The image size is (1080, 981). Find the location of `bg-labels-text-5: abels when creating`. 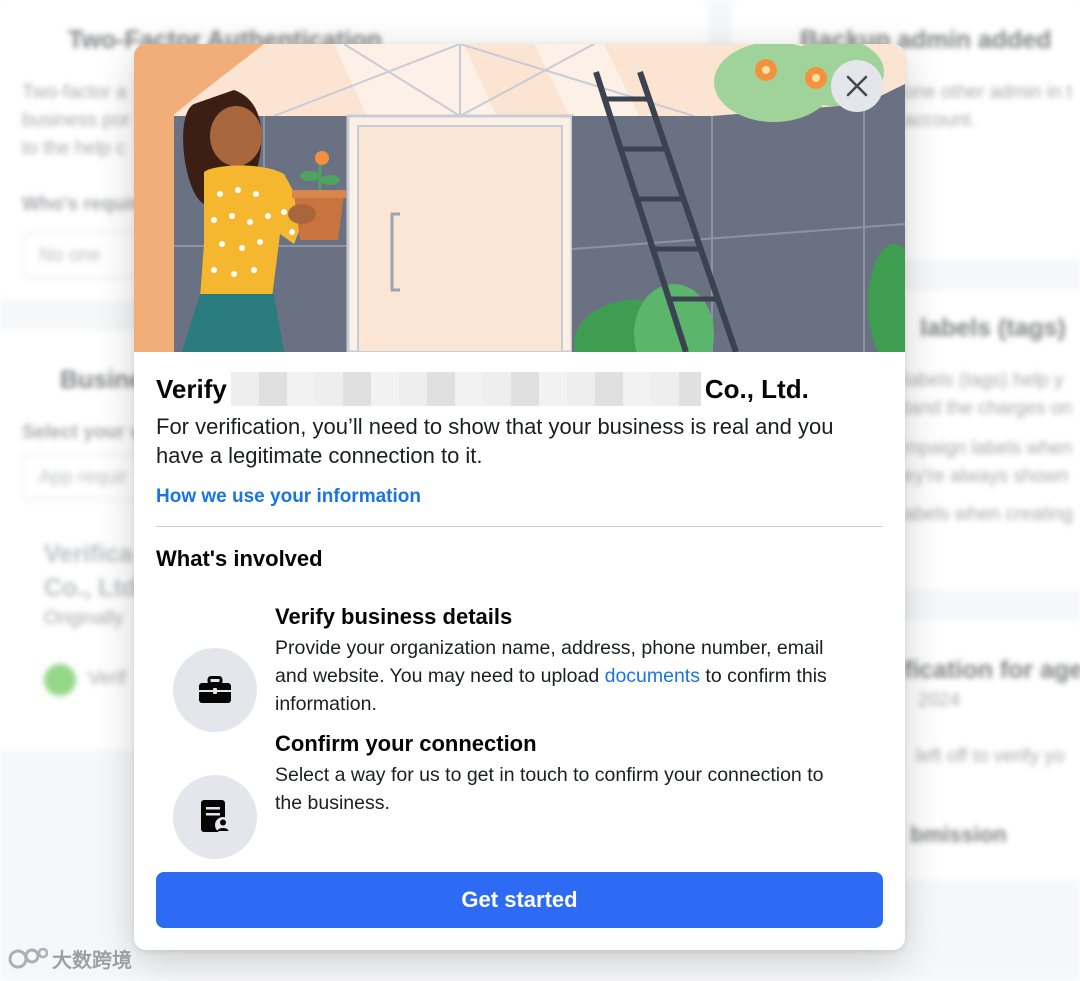

bg-labels-text-5: abels when creating is located at coordinates (988, 514).